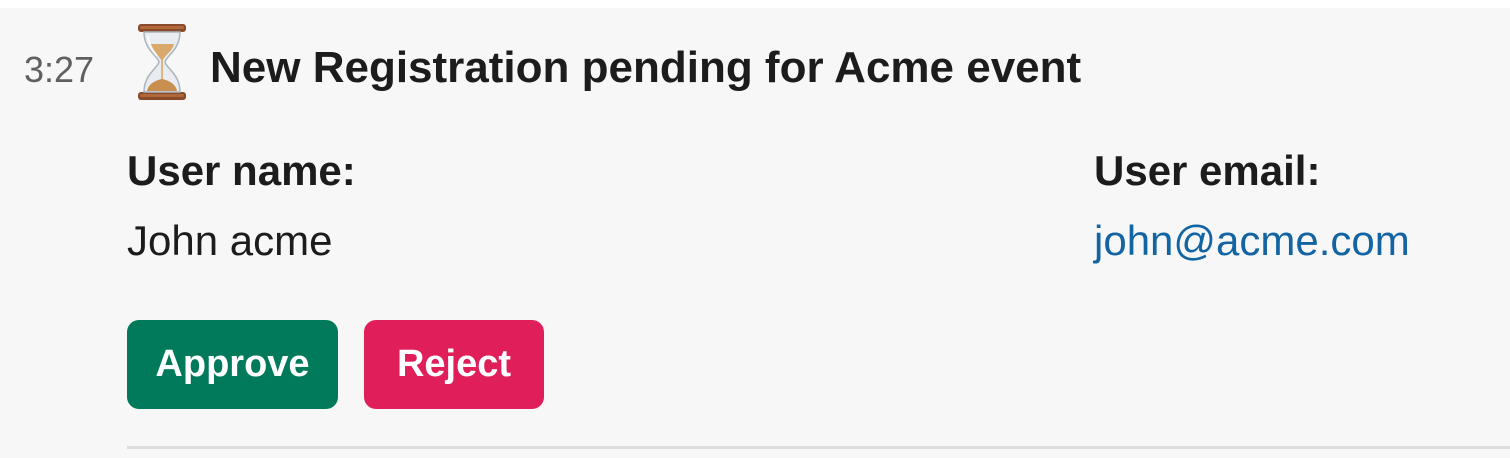 The height and width of the screenshot is (458, 1510). What do you see at coordinates (1252, 240) in the screenshot?
I see `user-email-link: john@acme.com` at bounding box center [1252, 240].